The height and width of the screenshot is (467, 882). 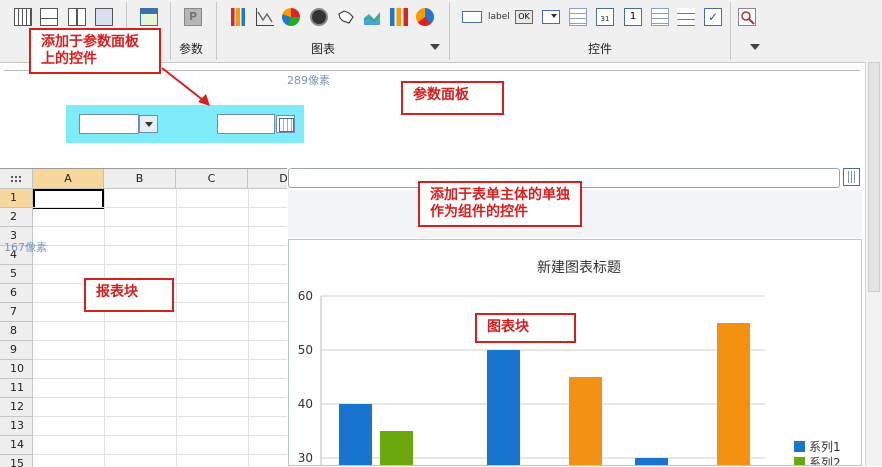 What do you see at coordinates (633, 17) in the screenshot?
I see `number-widget-icon: 1` at bounding box center [633, 17].